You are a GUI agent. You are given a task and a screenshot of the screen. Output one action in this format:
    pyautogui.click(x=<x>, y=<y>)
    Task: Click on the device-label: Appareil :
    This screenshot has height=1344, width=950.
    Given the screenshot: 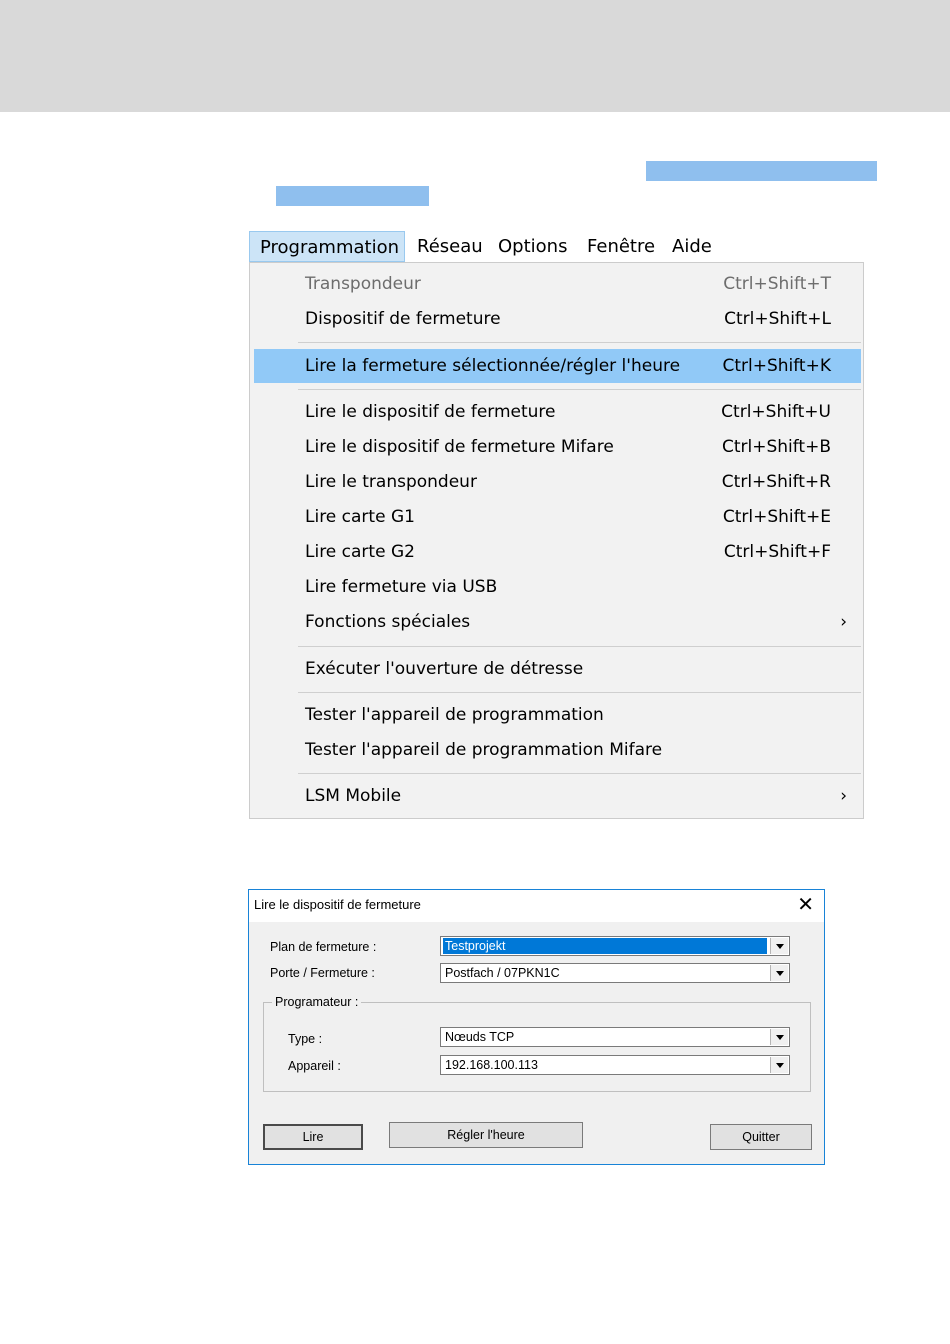 What is the action you would take?
    pyautogui.click(x=314, y=1066)
    